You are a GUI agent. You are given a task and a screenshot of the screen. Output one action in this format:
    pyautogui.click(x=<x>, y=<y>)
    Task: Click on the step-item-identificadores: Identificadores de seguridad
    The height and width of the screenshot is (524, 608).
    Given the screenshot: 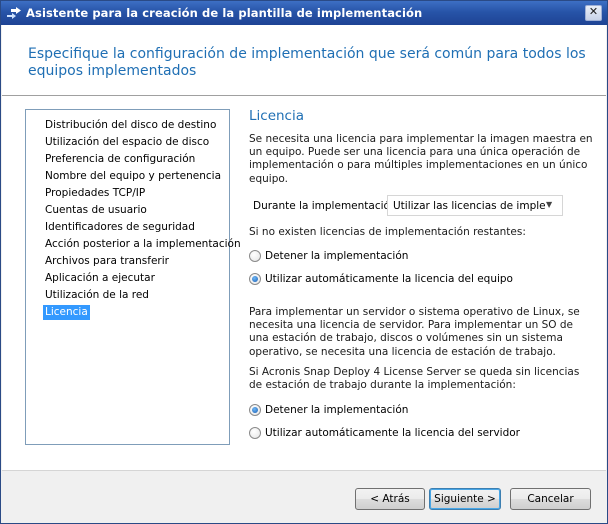 What is the action you would take?
    pyautogui.click(x=120, y=227)
    